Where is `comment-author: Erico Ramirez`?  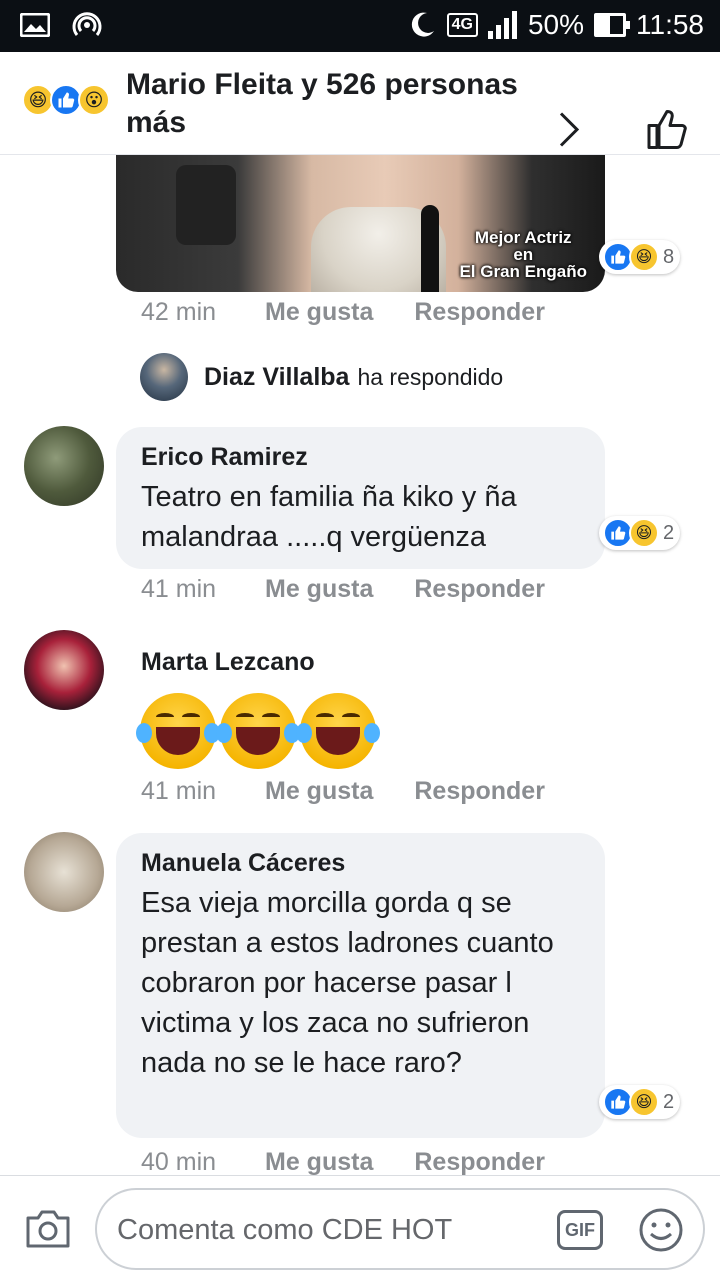 comment-author: Erico Ramirez is located at coordinates (360, 457).